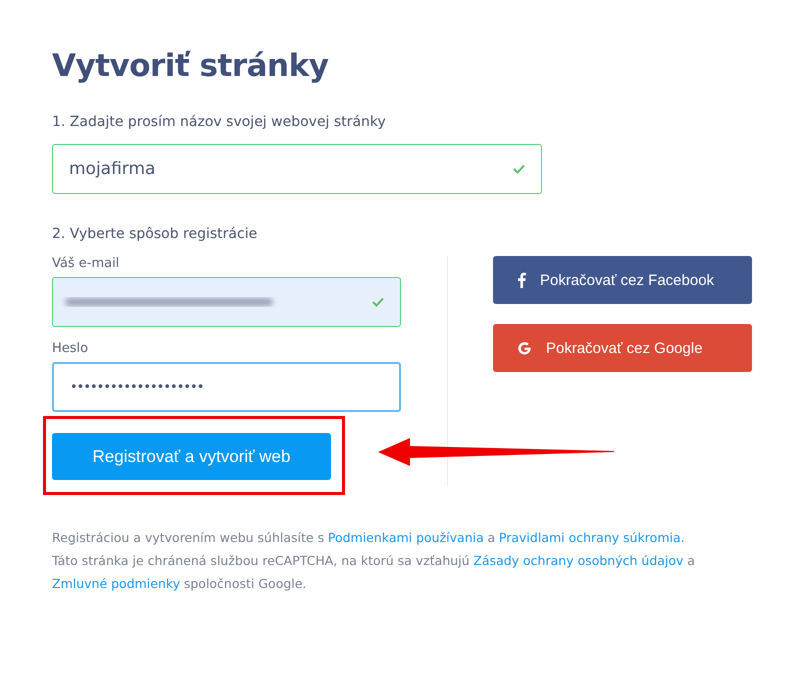  Describe the element at coordinates (261, 561) in the screenshot. I see `legal-text: Táto stránka je chránená službou reCAPTCHA, na ktorú sa vzťahujú` at that location.